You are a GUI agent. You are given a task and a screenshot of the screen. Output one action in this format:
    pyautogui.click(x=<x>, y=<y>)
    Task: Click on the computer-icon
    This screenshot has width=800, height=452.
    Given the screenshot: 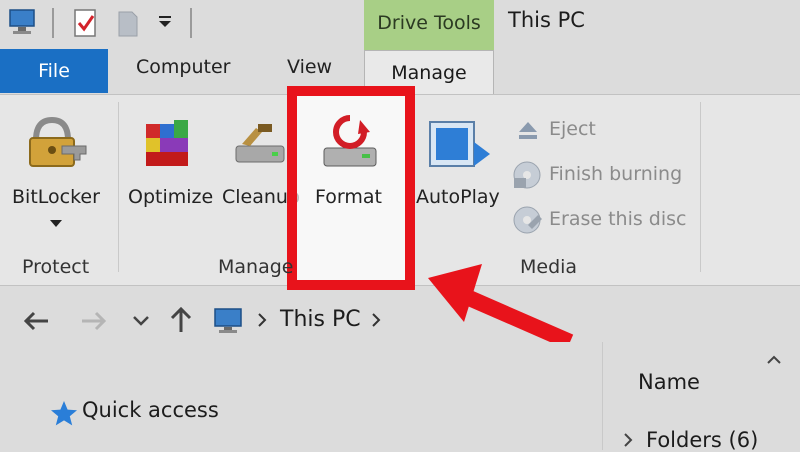 What is the action you would take?
    pyautogui.click(x=23, y=22)
    